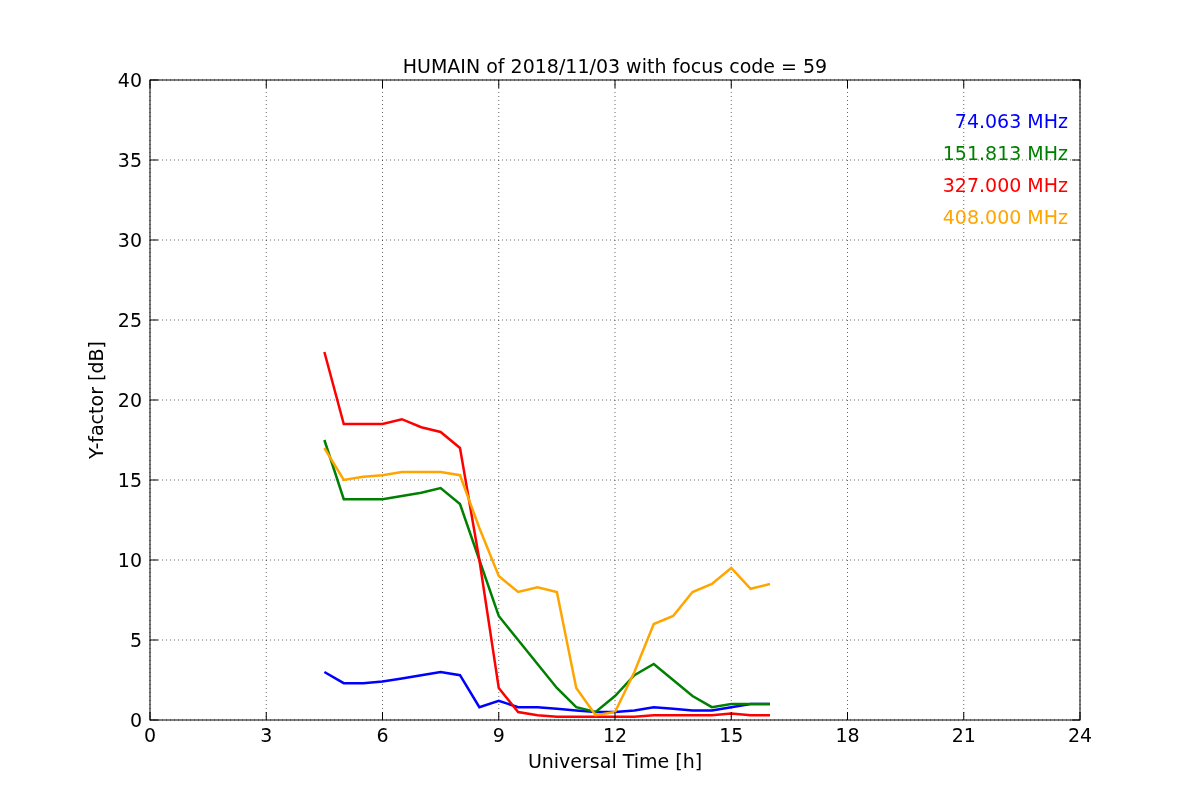 This screenshot has height=800, width=1200. I want to click on legend-label: 74.063 MHz, so click(1011, 121).